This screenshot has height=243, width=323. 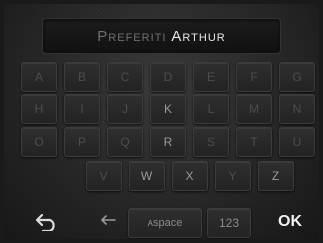 What do you see at coordinates (211, 109) in the screenshot?
I see `key-l: L` at bounding box center [211, 109].